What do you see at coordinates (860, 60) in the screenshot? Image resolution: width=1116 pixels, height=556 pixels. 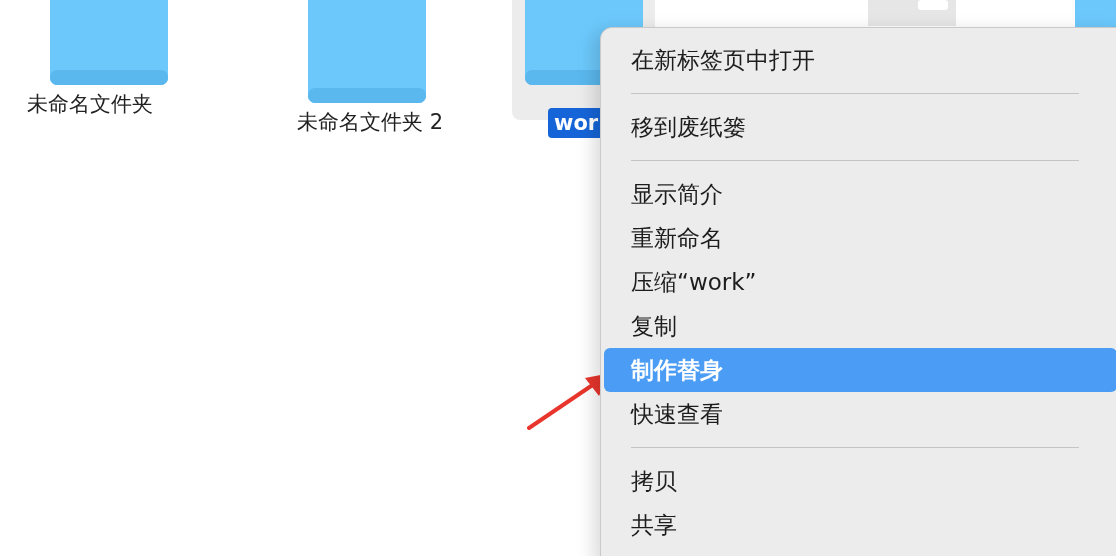 I see `menu-item: 在新标签页中打开` at bounding box center [860, 60].